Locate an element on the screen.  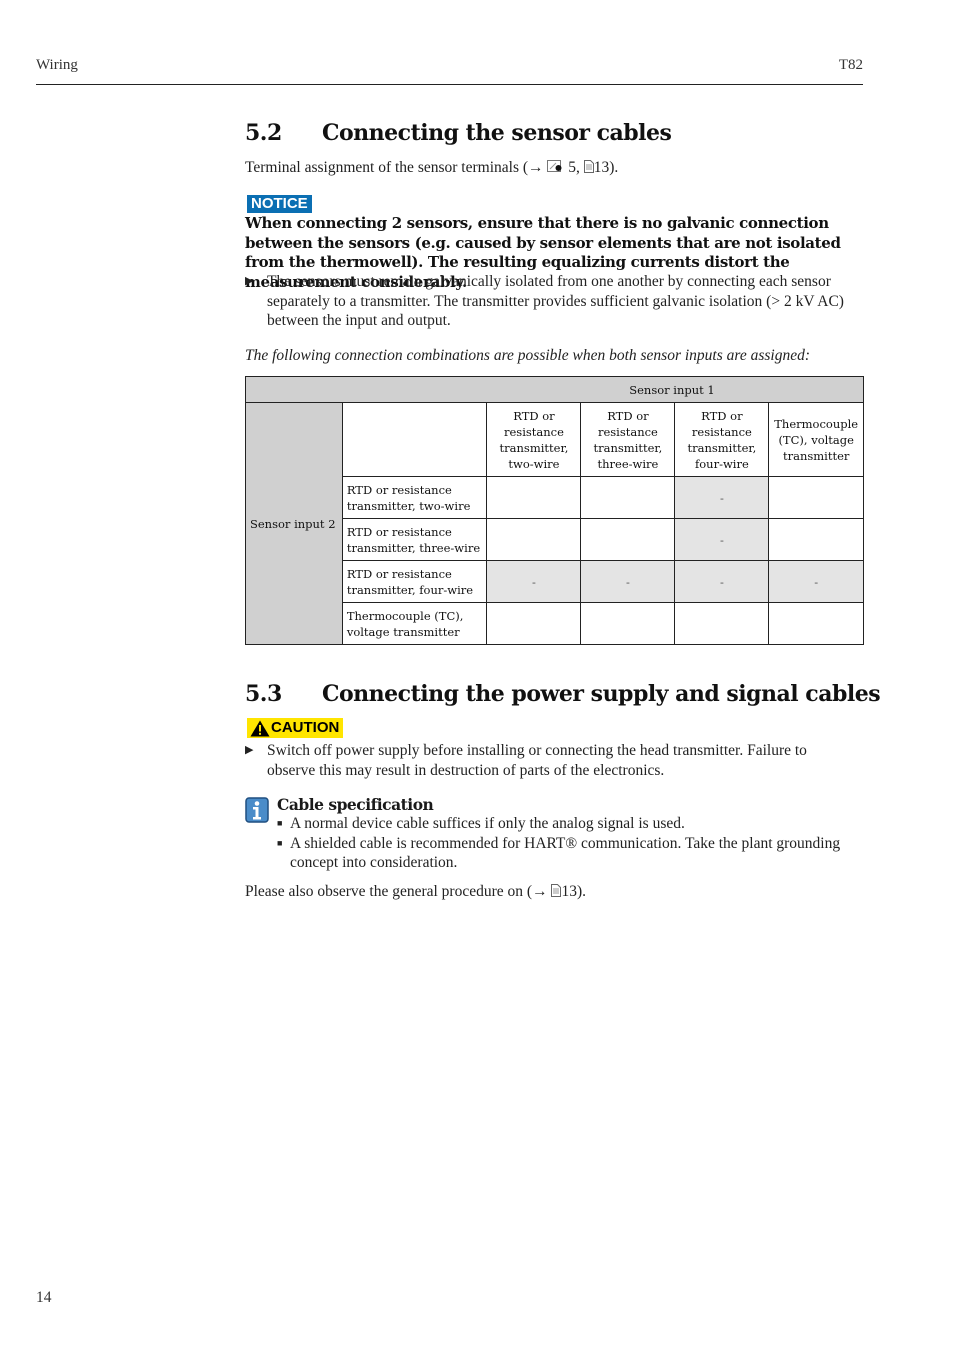
header-divider is located at coordinates (449, 84).